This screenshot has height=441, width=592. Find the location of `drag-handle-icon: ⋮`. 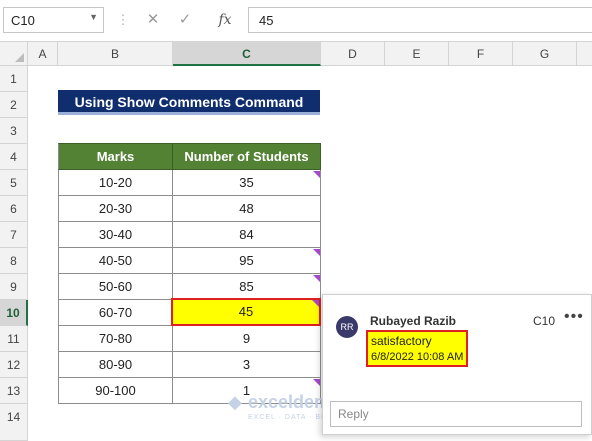

drag-handle-icon: ⋮ is located at coordinates (123, 20).